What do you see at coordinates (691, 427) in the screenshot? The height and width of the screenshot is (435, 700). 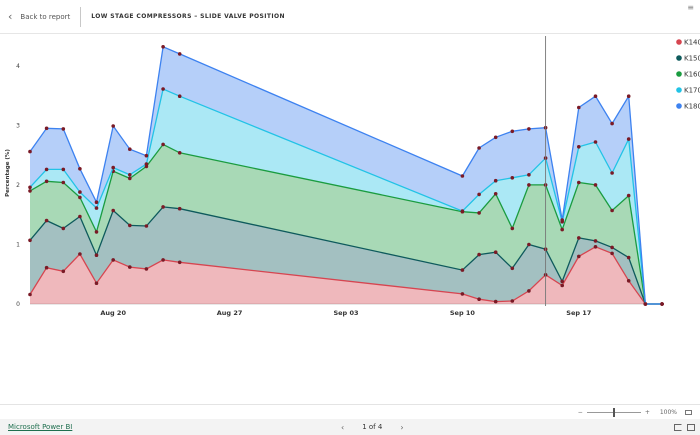 I see `fullscreen-icon` at bounding box center [691, 427].